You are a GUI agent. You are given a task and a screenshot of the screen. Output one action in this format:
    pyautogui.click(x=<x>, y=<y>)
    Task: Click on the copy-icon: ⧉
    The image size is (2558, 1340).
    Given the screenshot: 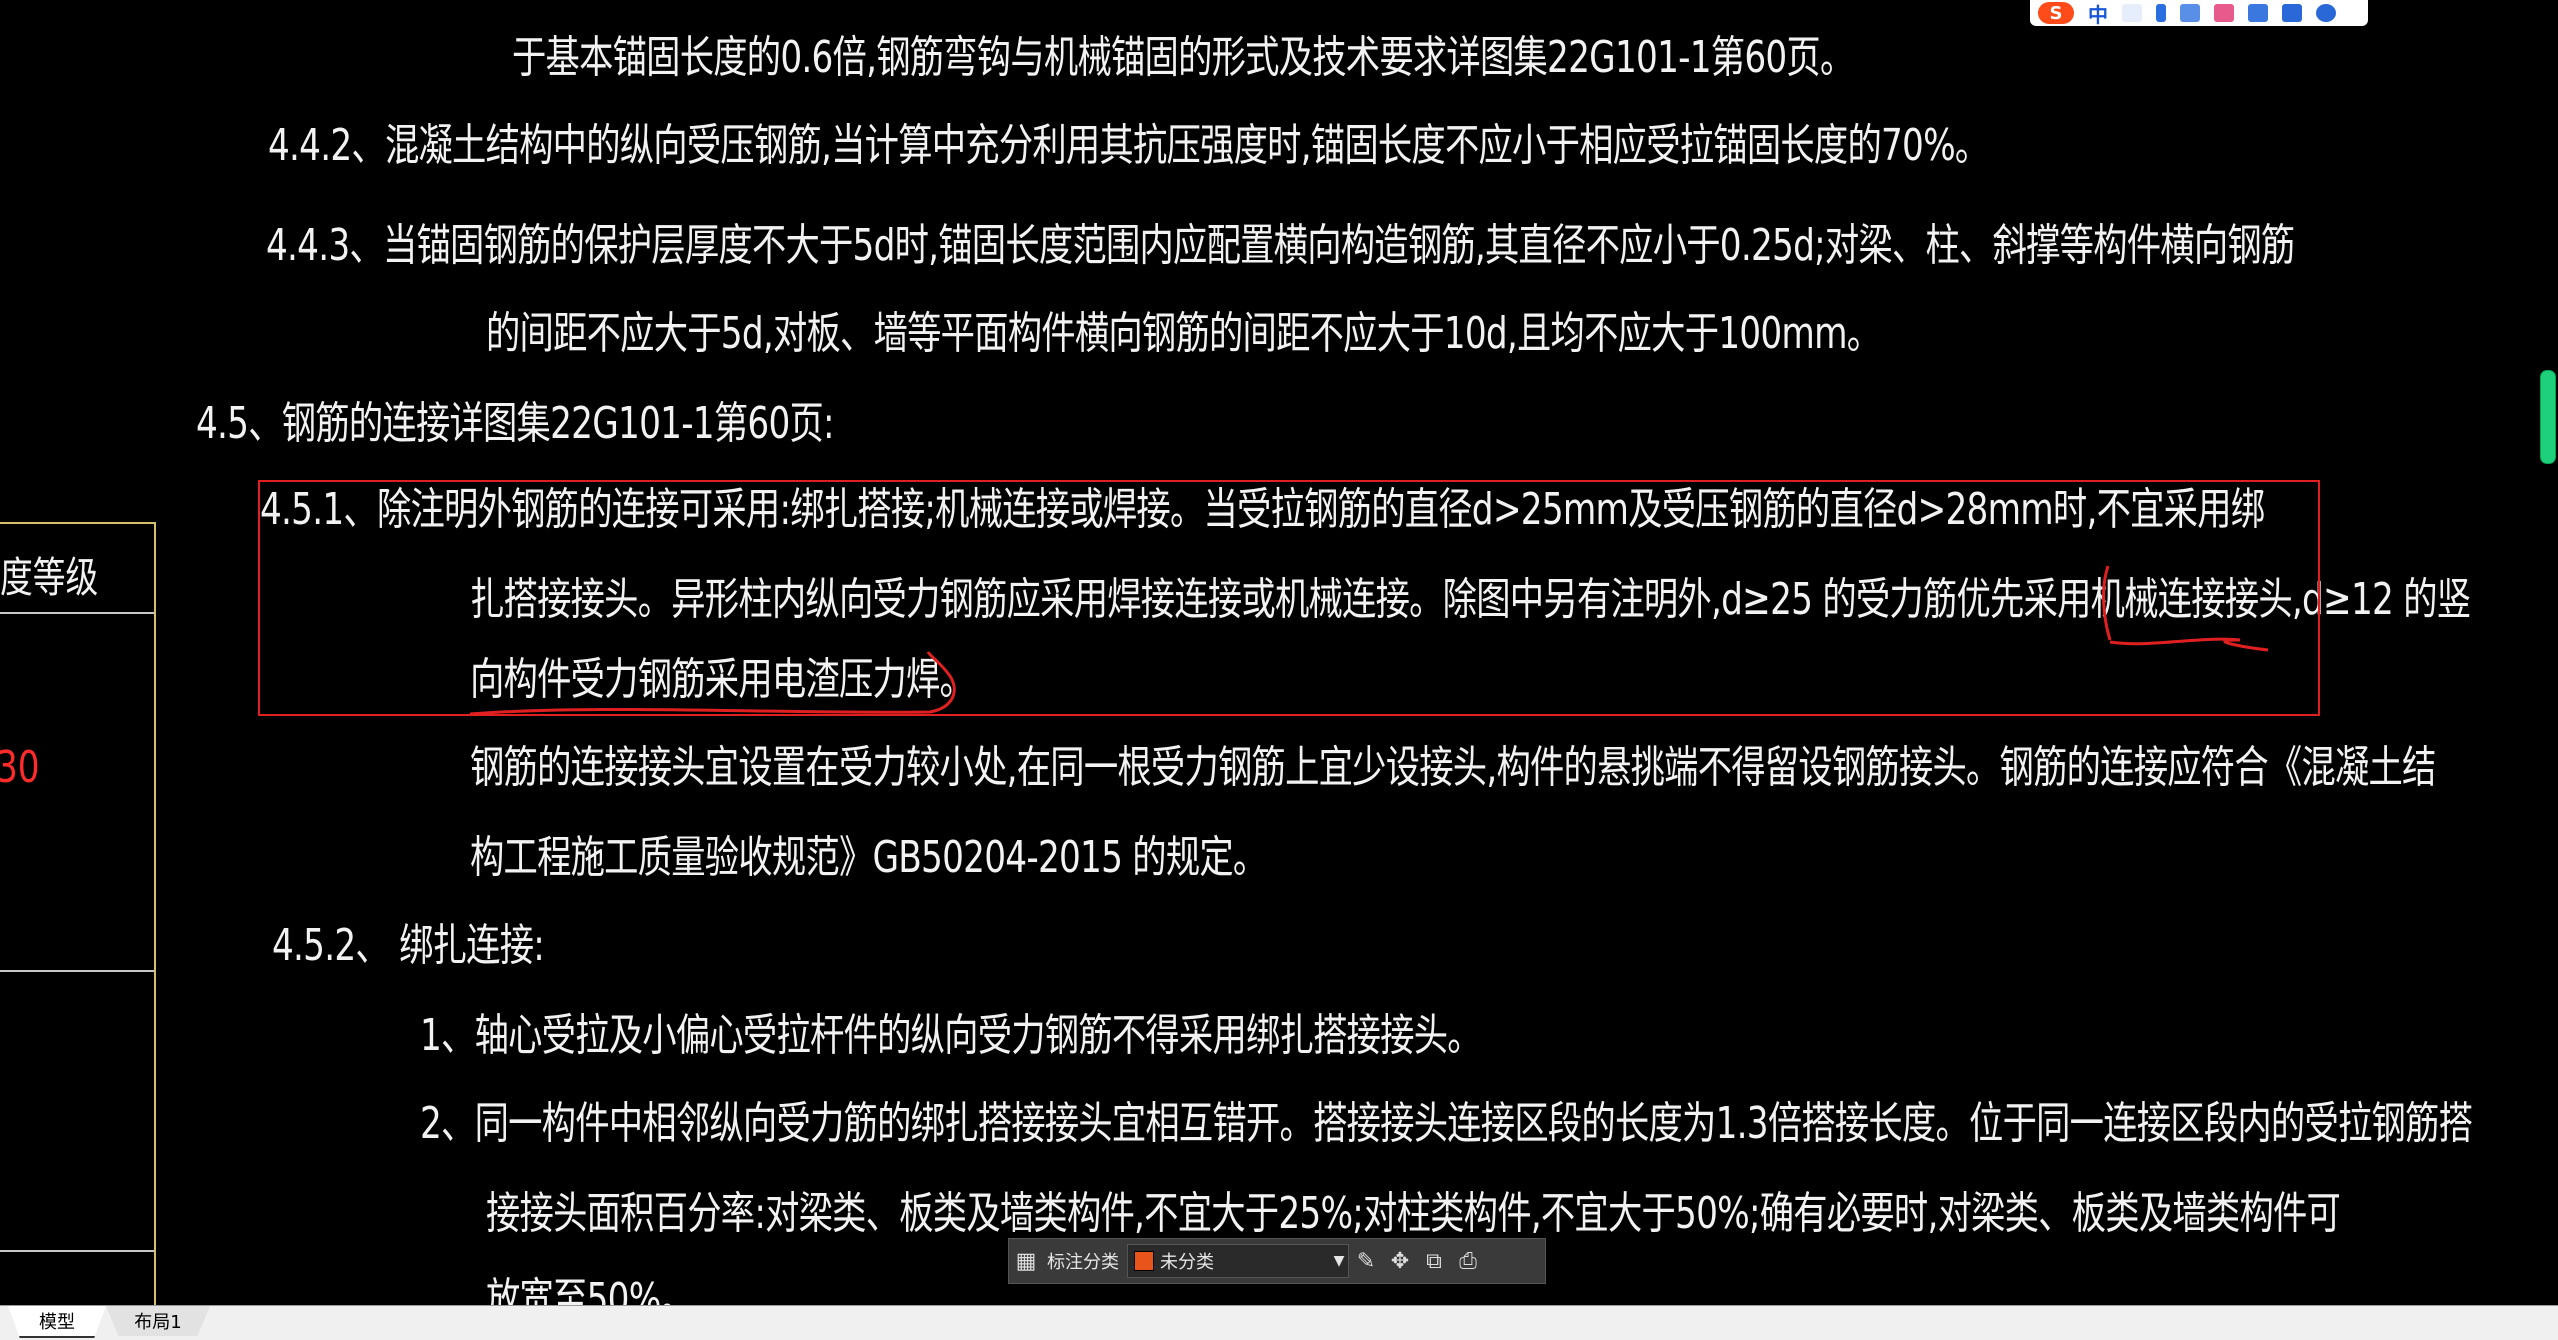 What is the action you would take?
    pyautogui.click(x=1434, y=1261)
    